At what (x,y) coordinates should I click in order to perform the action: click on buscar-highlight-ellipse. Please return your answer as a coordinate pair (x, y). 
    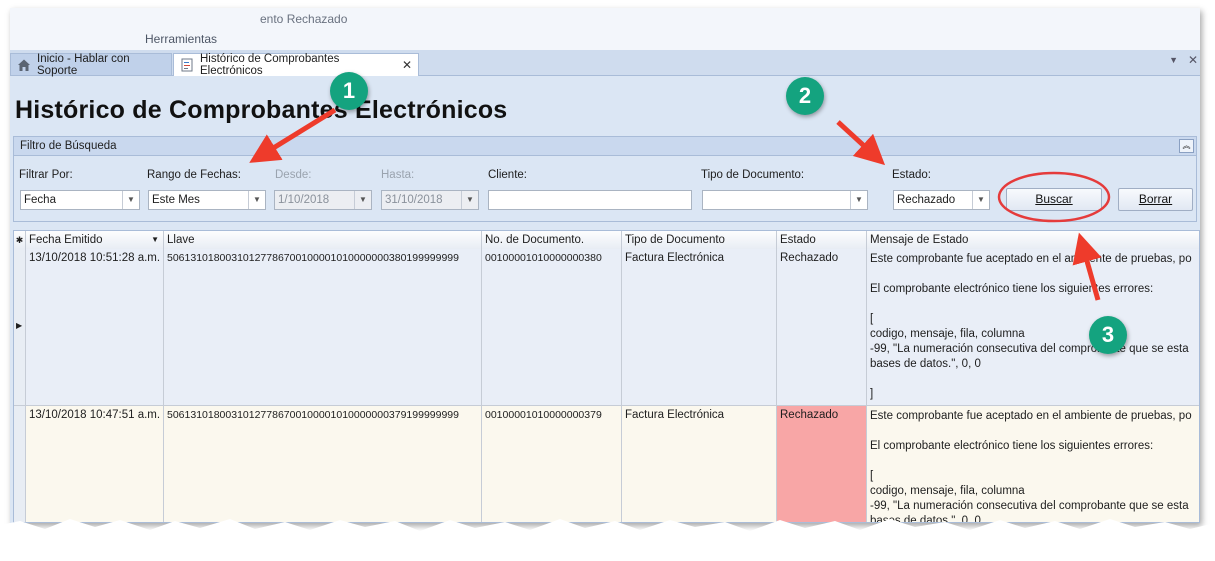
    Looking at the image, I should click on (1054, 197).